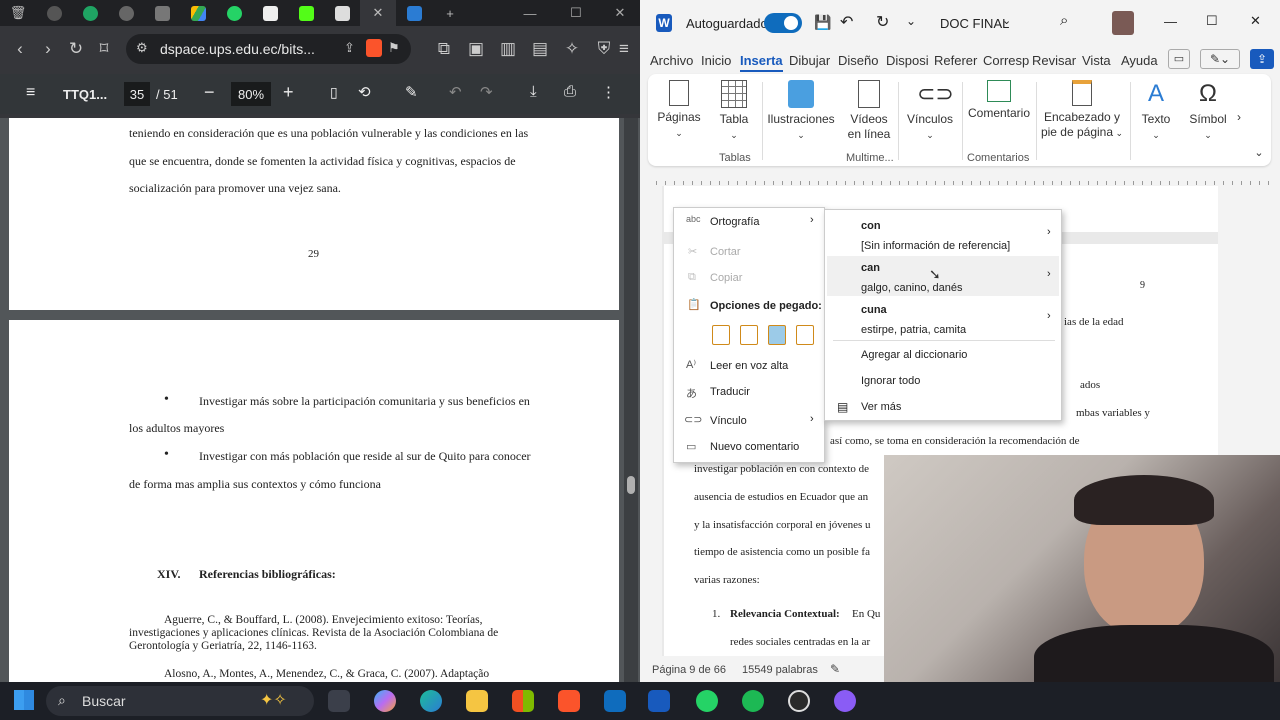 The width and height of the screenshot is (1280, 720). Describe the element at coordinates (881, 407) in the screenshot. I see `menu-item-ver-mas: Ver más` at that location.